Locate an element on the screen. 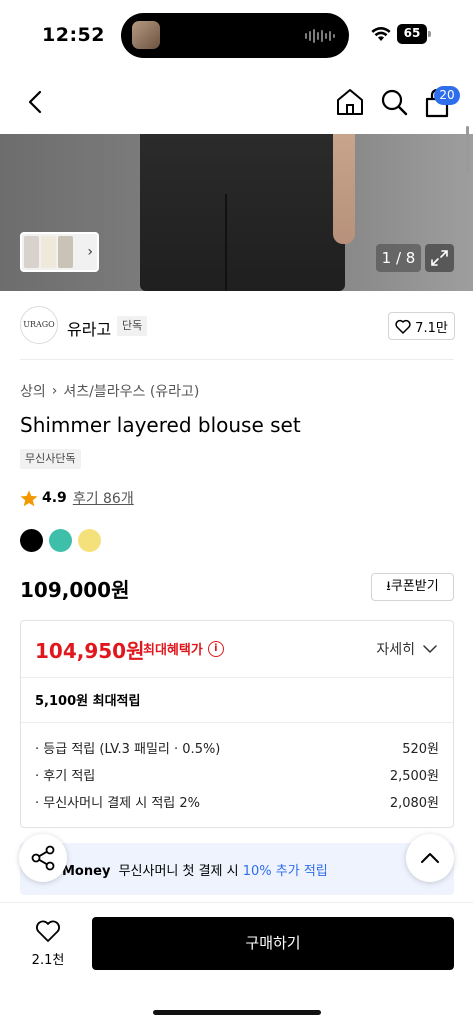  status-bar: 12:52 65 is located at coordinates (236, 35).